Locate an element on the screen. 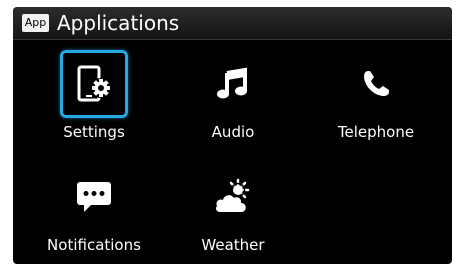 This screenshot has height=269, width=464. phone-icon is located at coordinates (376, 84).